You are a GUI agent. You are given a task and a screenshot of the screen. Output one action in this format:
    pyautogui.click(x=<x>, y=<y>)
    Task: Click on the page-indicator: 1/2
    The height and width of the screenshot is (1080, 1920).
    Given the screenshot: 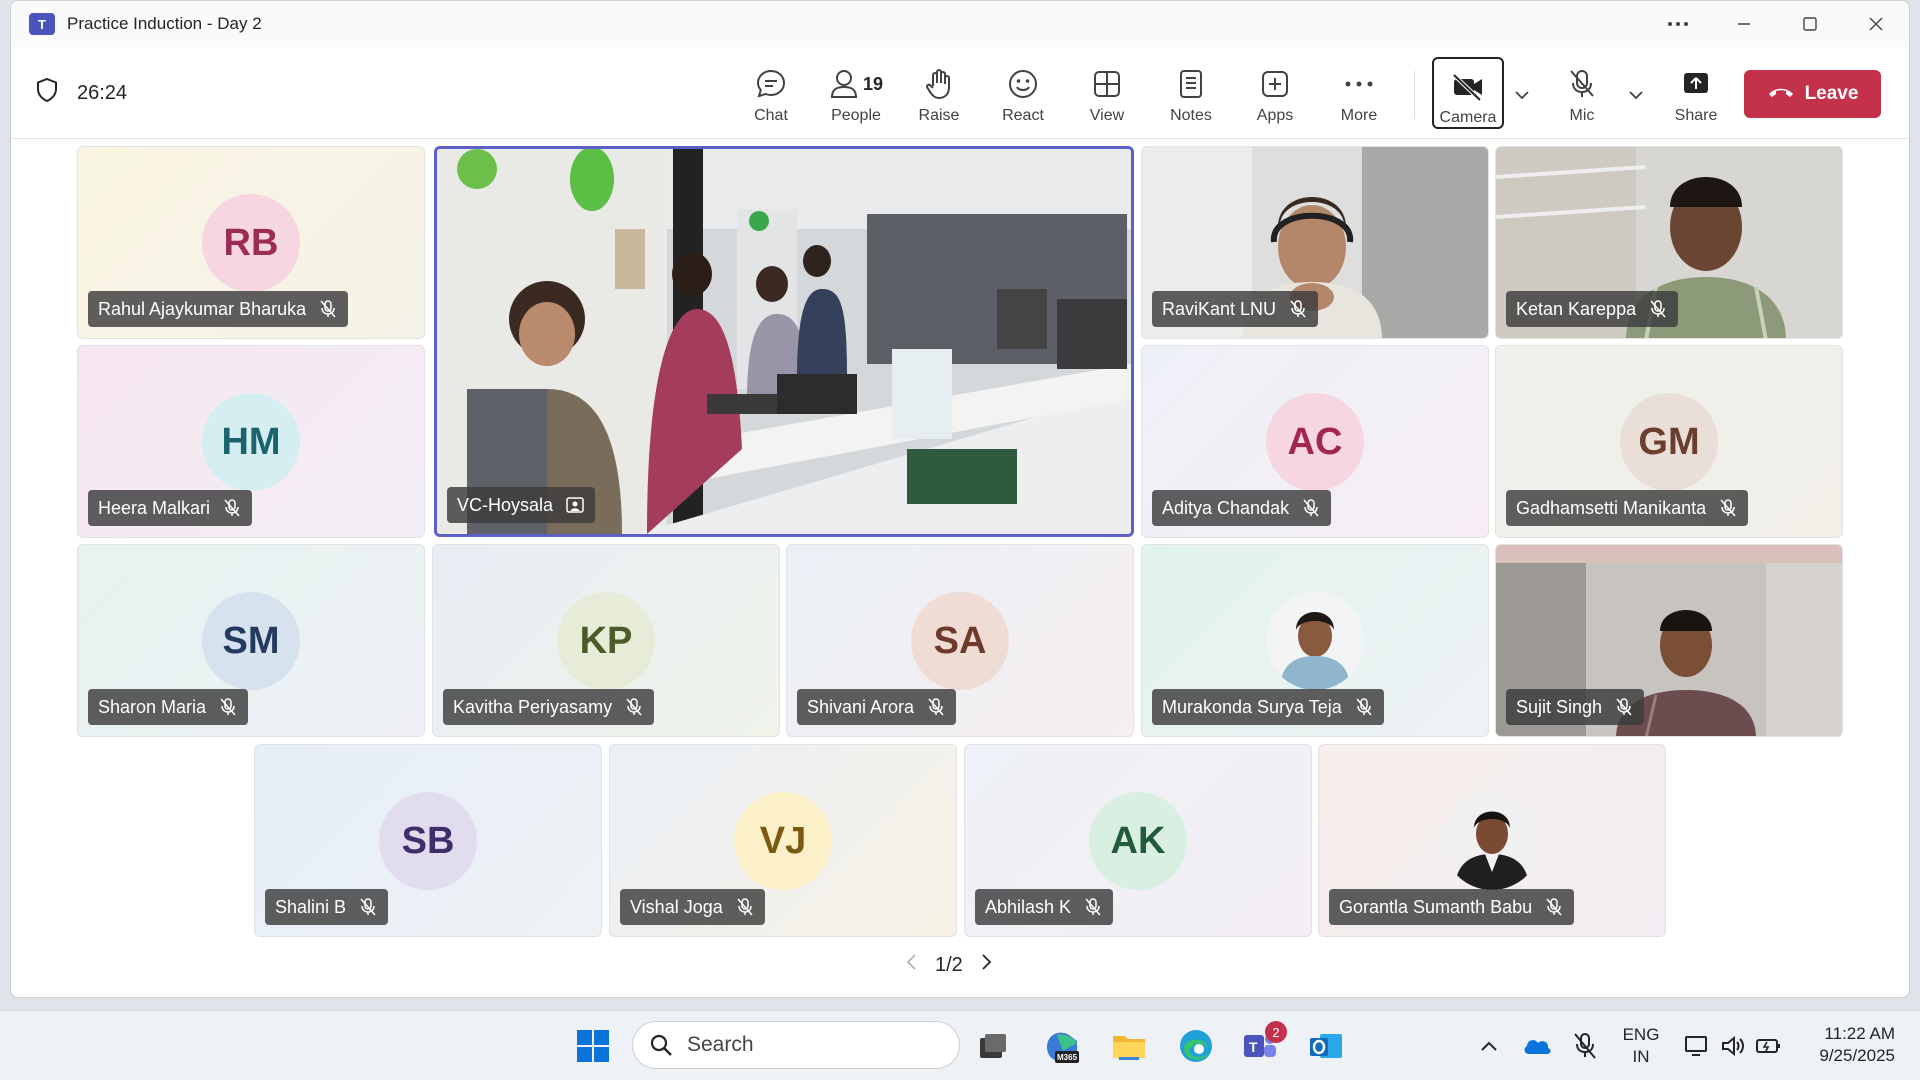 What is the action you would take?
    pyautogui.click(x=949, y=964)
    